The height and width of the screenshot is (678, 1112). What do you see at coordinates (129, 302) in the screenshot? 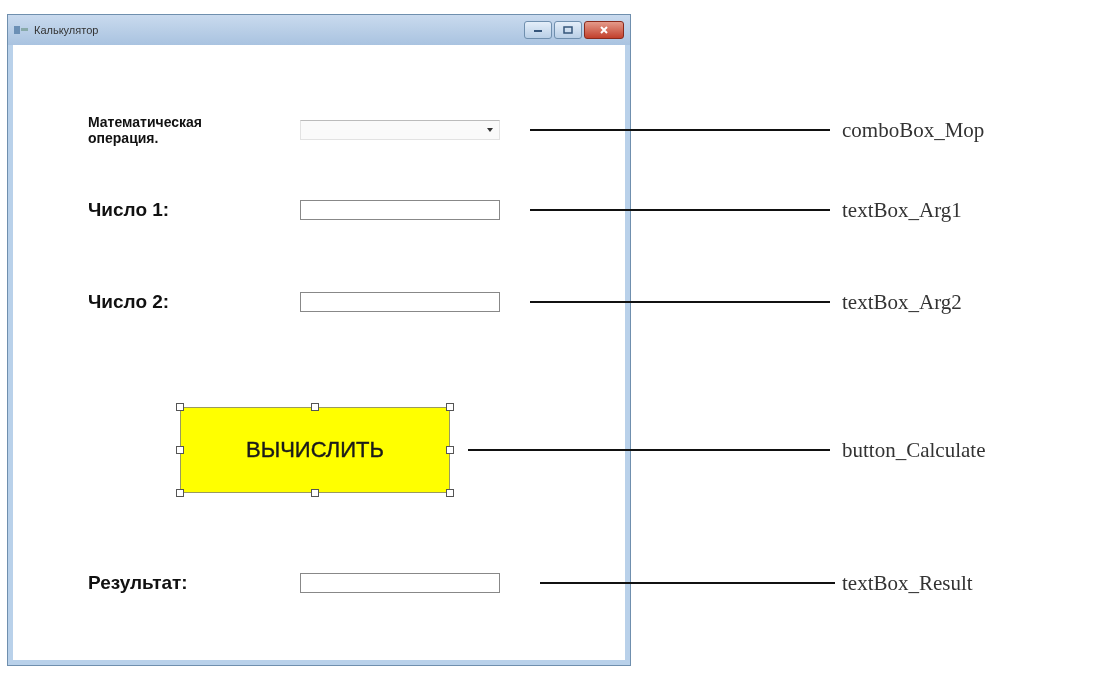
I see `field-label: Число 2:` at bounding box center [129, 302].